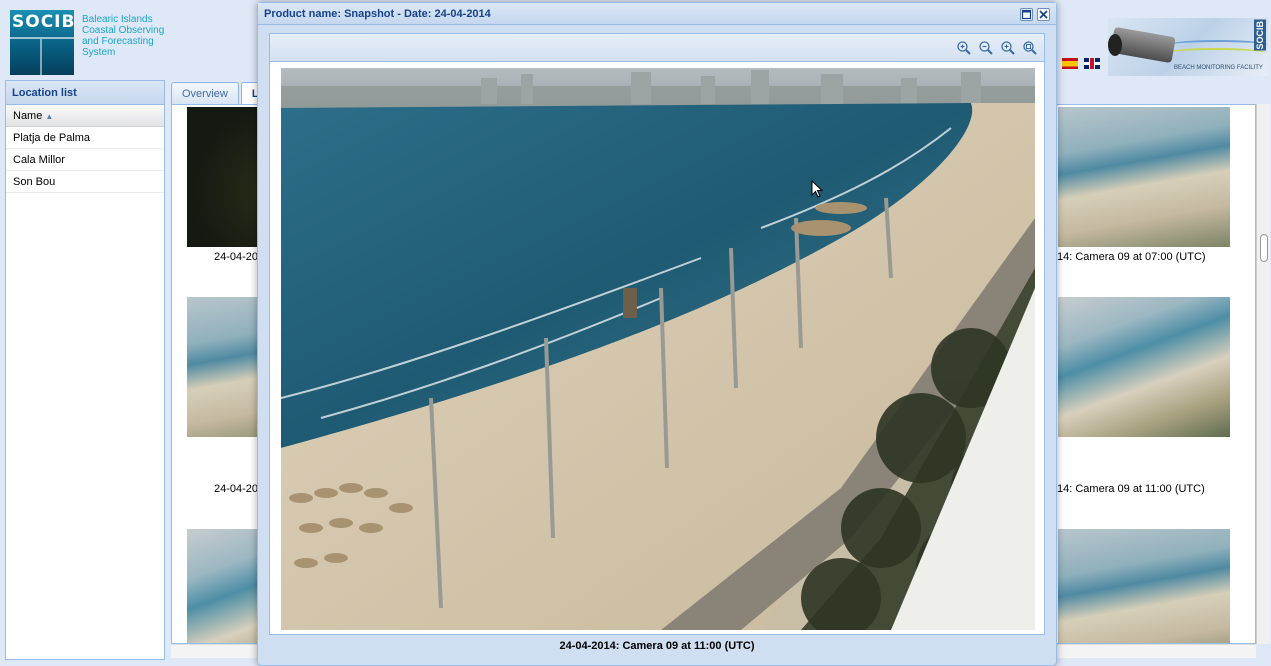 The height and width of the screenshot is (666, 1271). I want to click on wave-decoration, so click(1216, 53).